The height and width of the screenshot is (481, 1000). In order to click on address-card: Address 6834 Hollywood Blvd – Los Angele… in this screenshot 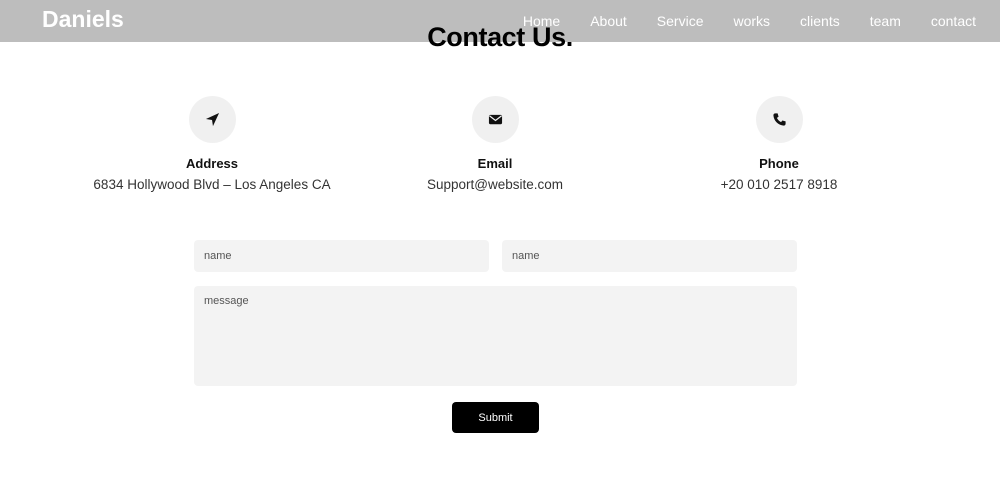, I will do `click(212, 144)`.